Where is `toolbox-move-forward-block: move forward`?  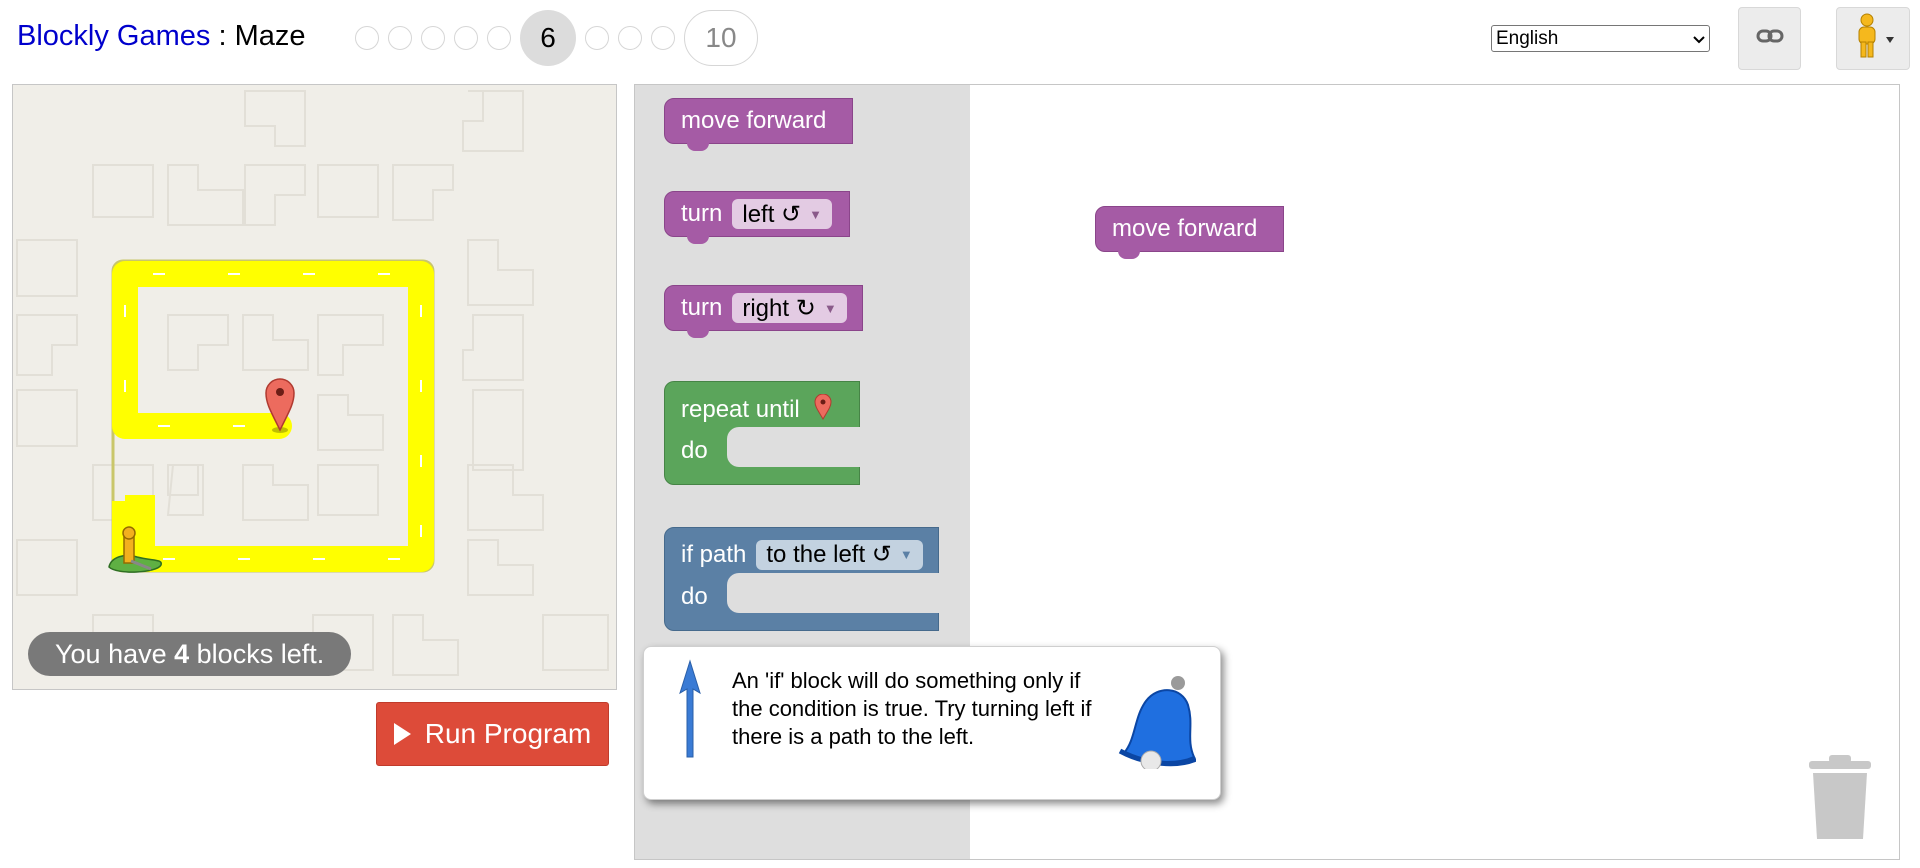
toolbox-move-forward-block: move forward is located at coordinates (758, 124).